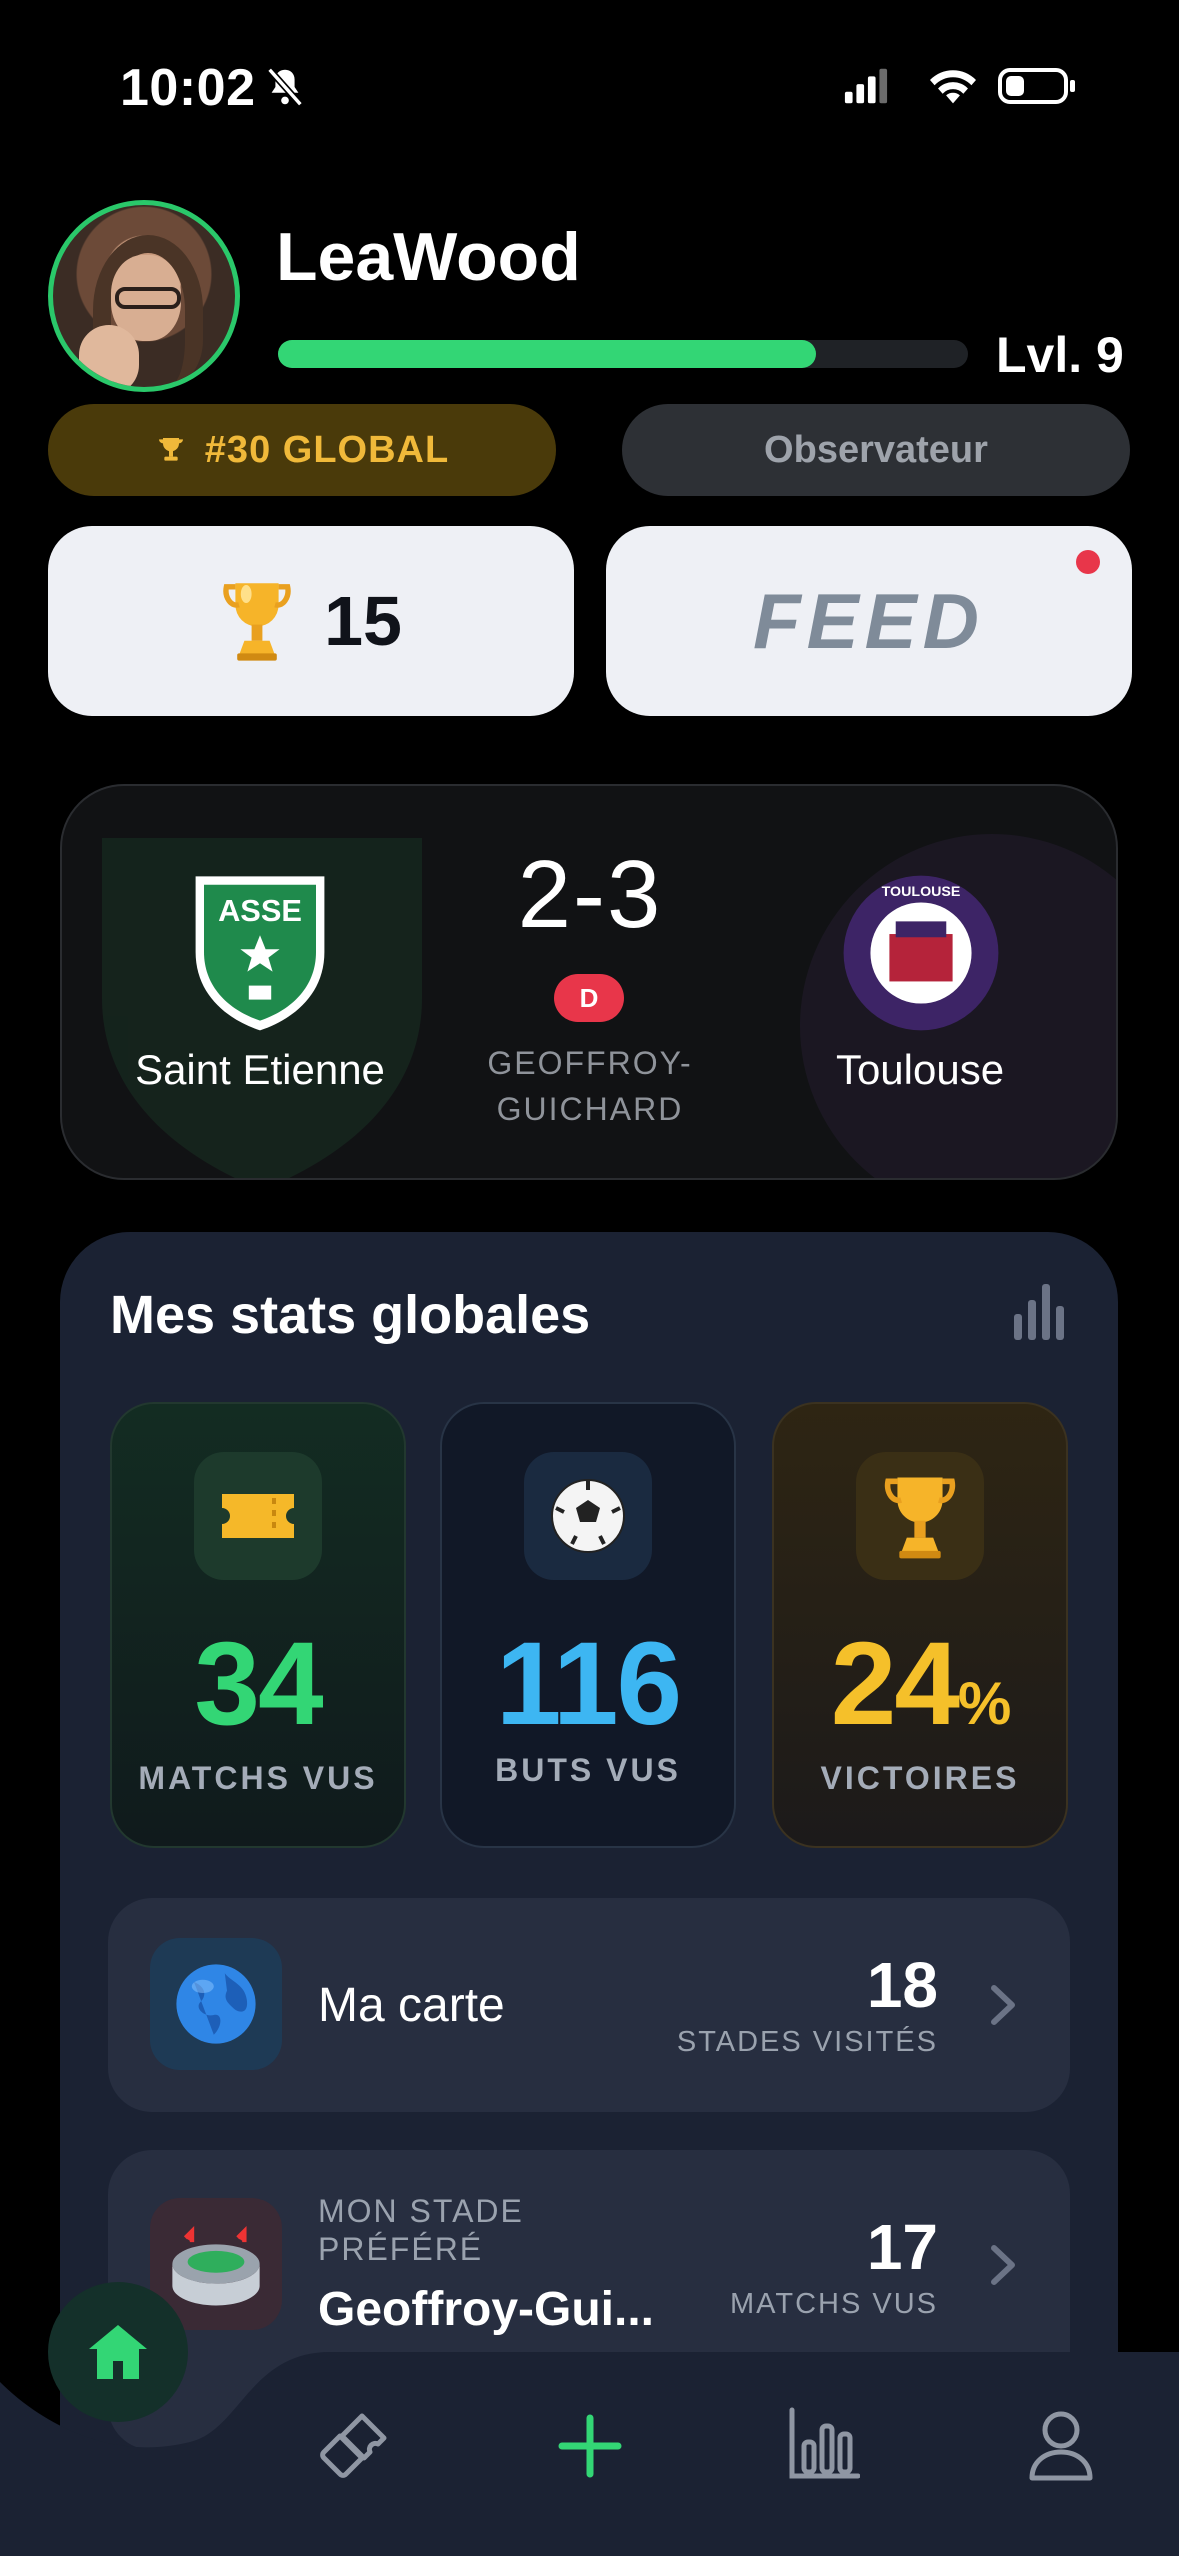 Image resolution: width=1179 pixels, height=2556 pixels. What do you see at coordinates (170, 449) in the screenshot?
I see `trophy-icon` at bounding box center [170, 449].